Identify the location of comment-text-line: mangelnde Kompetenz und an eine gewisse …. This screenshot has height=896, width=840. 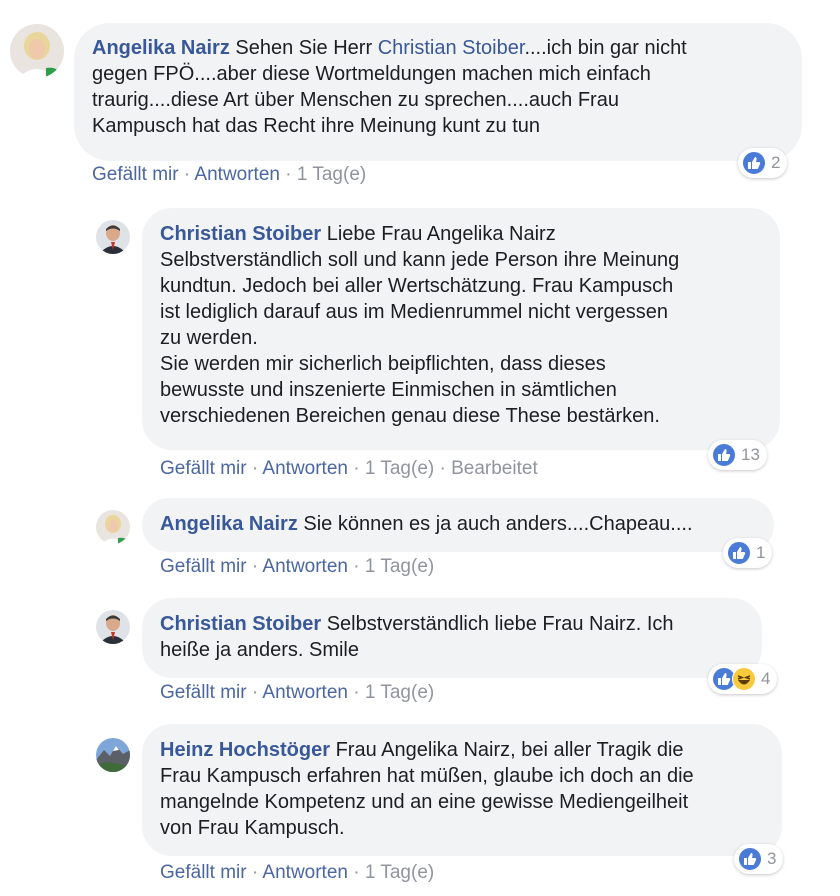
(424, 802).